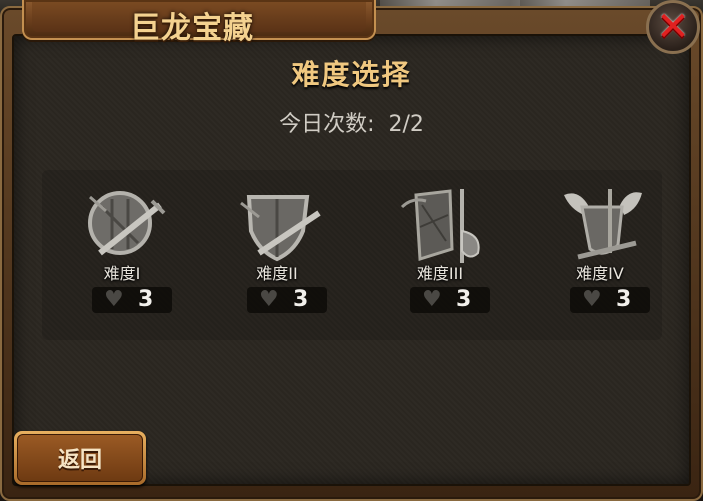  What do you see at coordinates (351, 74) in the screenshot?
I see `page-title: 难度选择` at bounding box center [351, 74].